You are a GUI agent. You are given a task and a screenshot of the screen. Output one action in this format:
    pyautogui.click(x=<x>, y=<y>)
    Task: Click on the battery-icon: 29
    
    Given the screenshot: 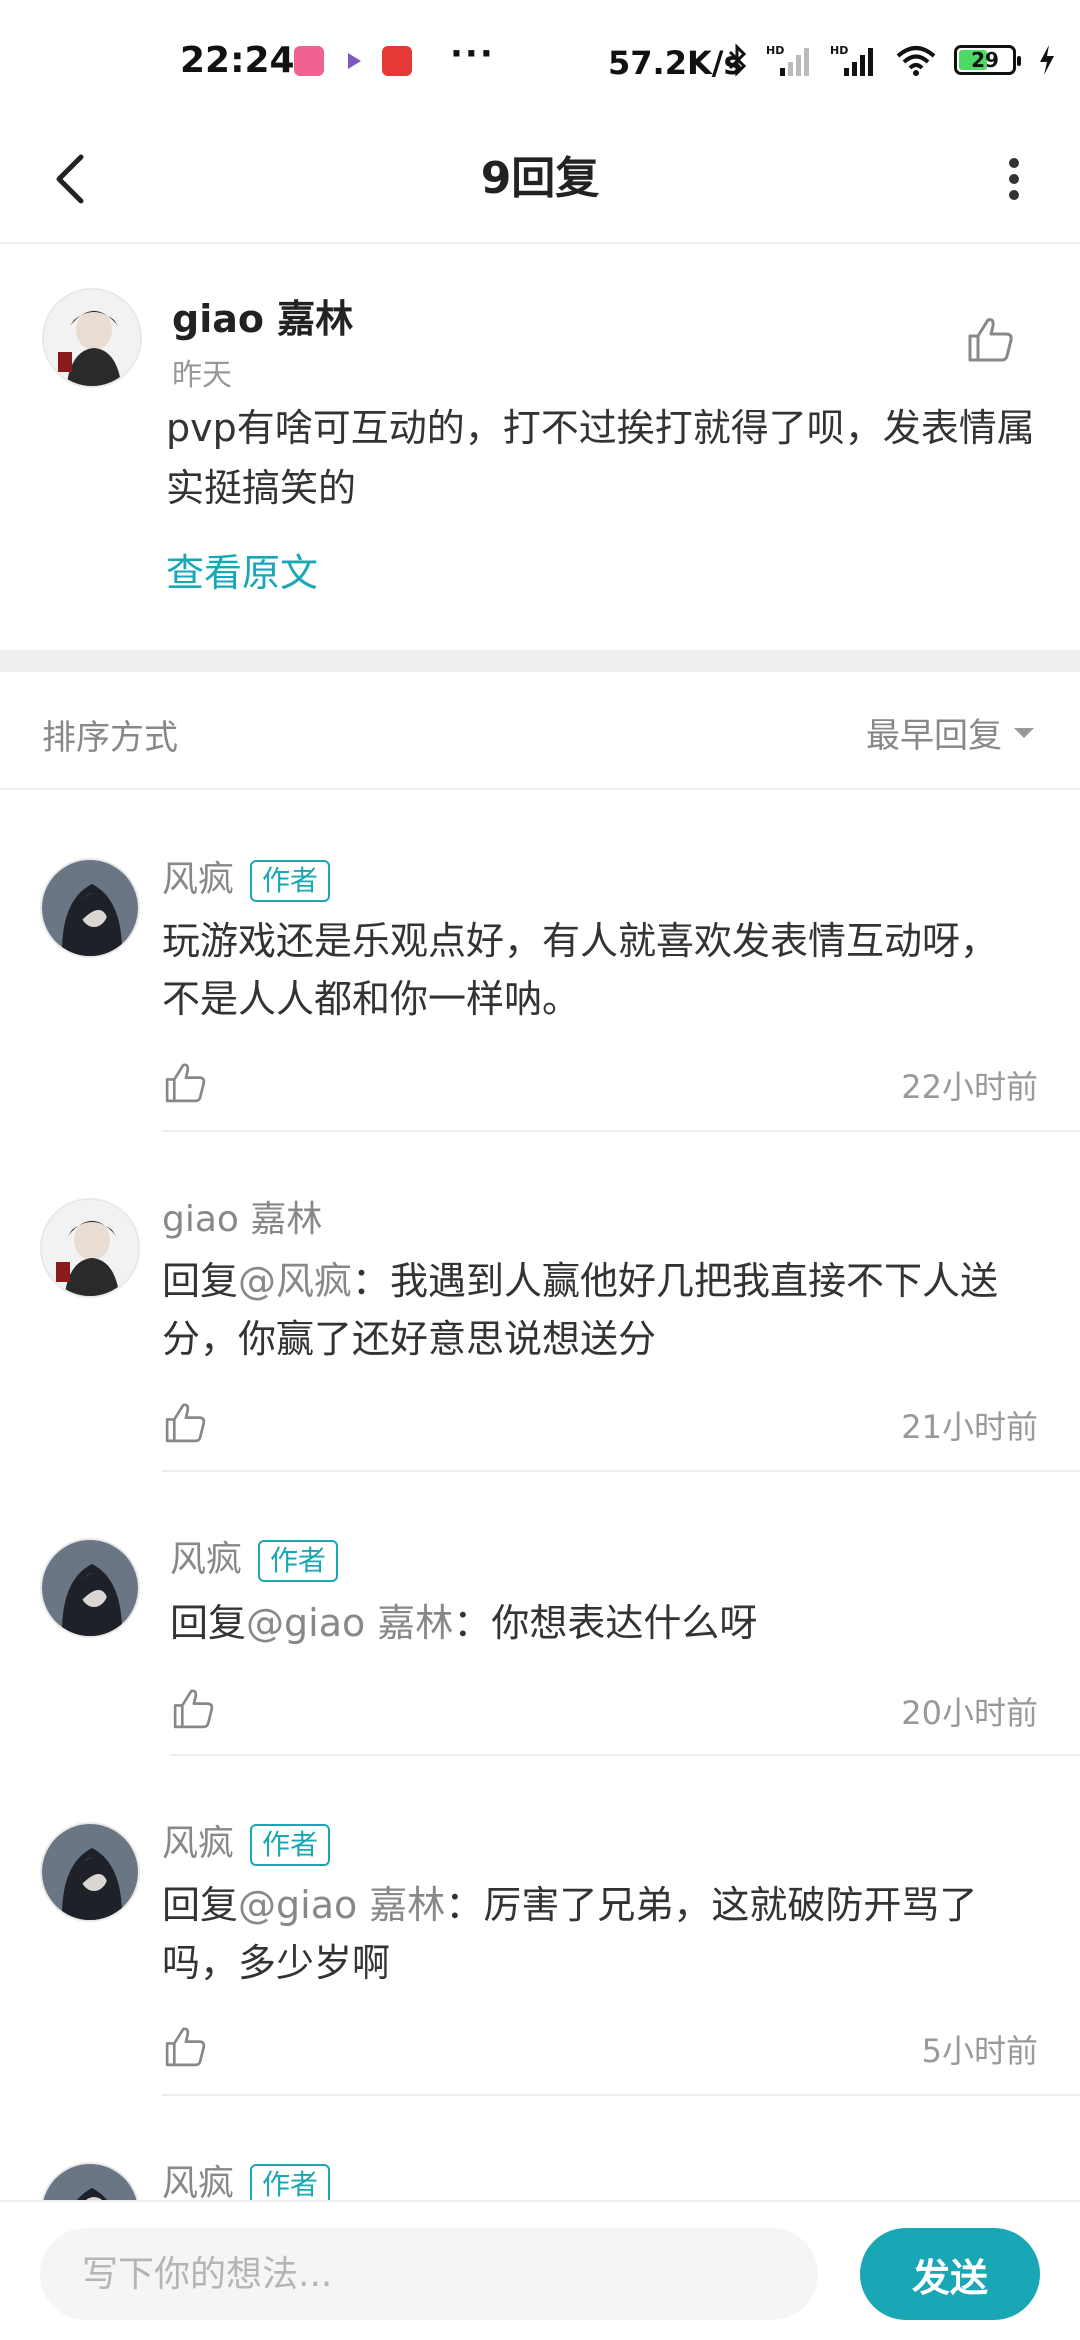 What is the action you would take?
    pyautogui.click(x=987, y=60)
    